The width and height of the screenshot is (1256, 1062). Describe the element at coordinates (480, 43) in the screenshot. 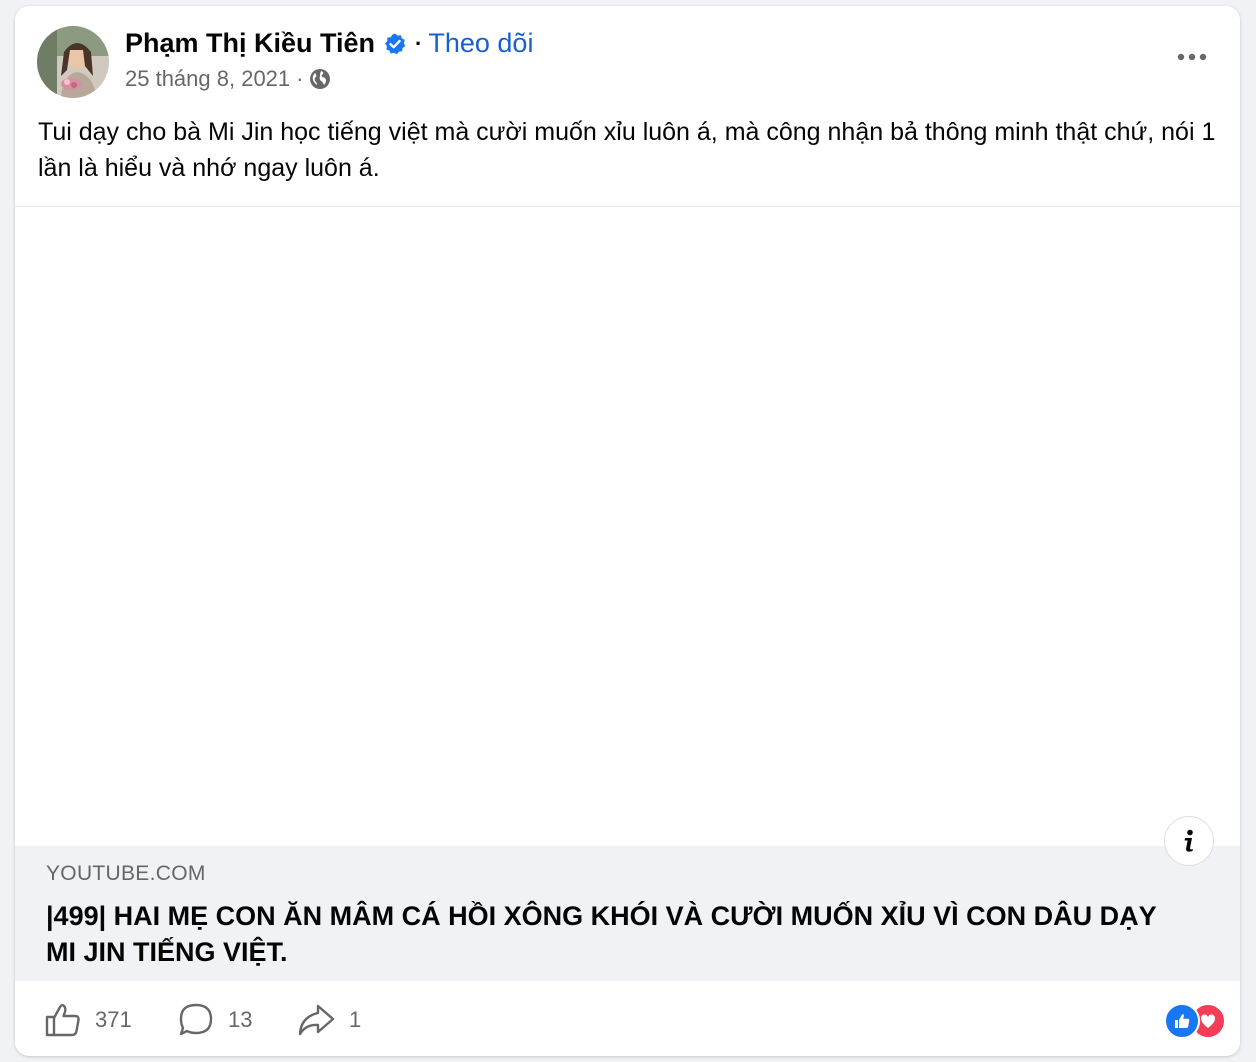

I see `follow-button: Theo dõi` at that location.